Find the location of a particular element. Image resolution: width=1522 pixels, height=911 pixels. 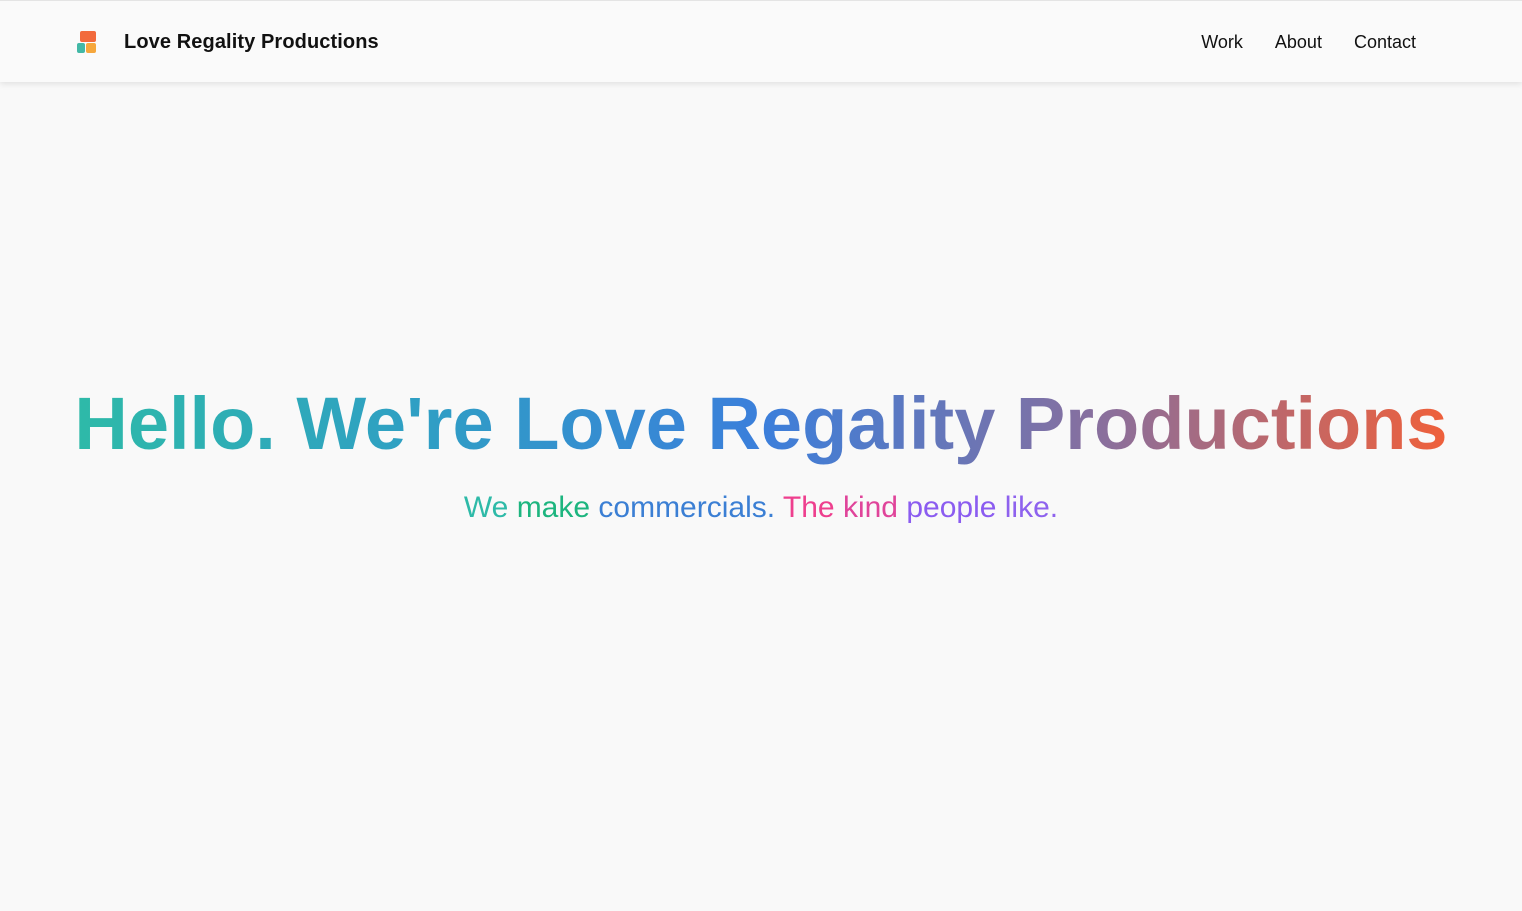

hero-headline-text: Hello. We're Love Regality Productions is located at coordinates (761, 423).